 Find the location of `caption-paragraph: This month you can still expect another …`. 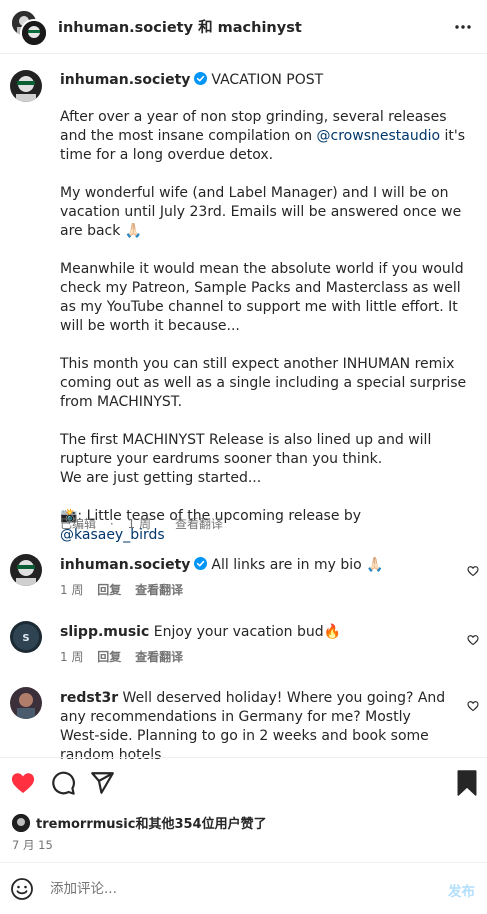

caption-paragraph: This month you can still expect another … is located at coordinates (263, 383).